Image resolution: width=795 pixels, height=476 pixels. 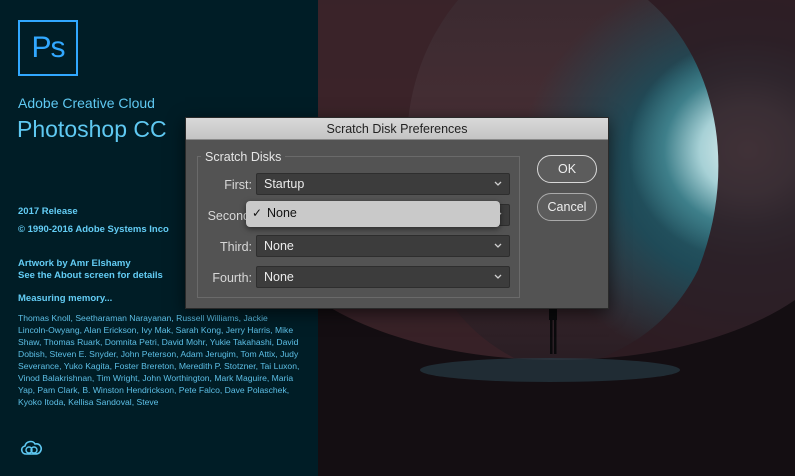 I want to click on scratch-disks-group-label: Scratch Disks, so click(x=243, y=157).